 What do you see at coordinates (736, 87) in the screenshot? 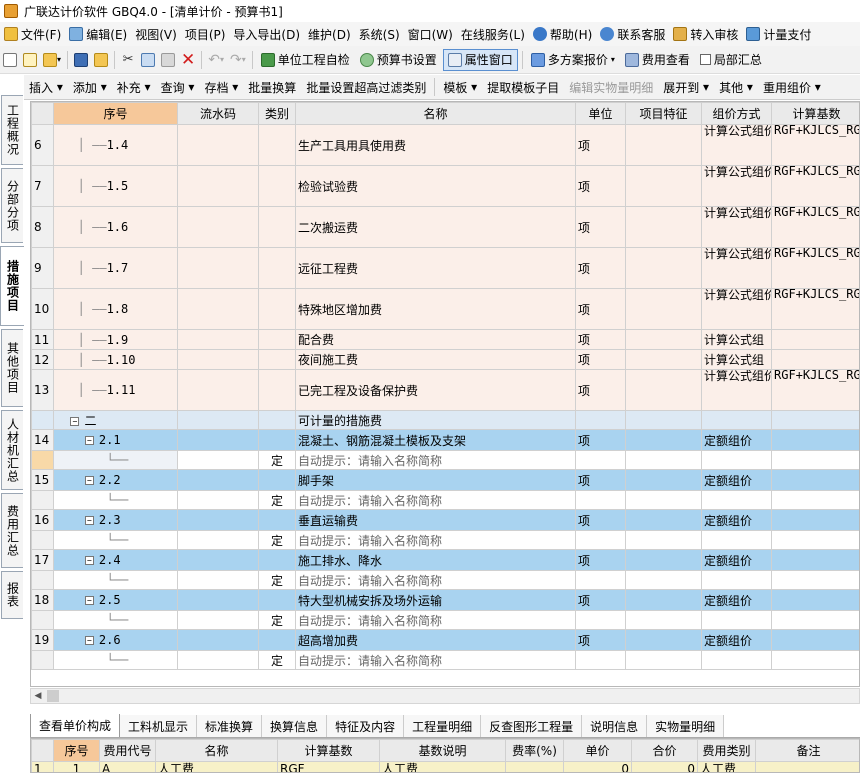
I see `other-menu-button: 其他 ▾` at bounding box center [736, 87].